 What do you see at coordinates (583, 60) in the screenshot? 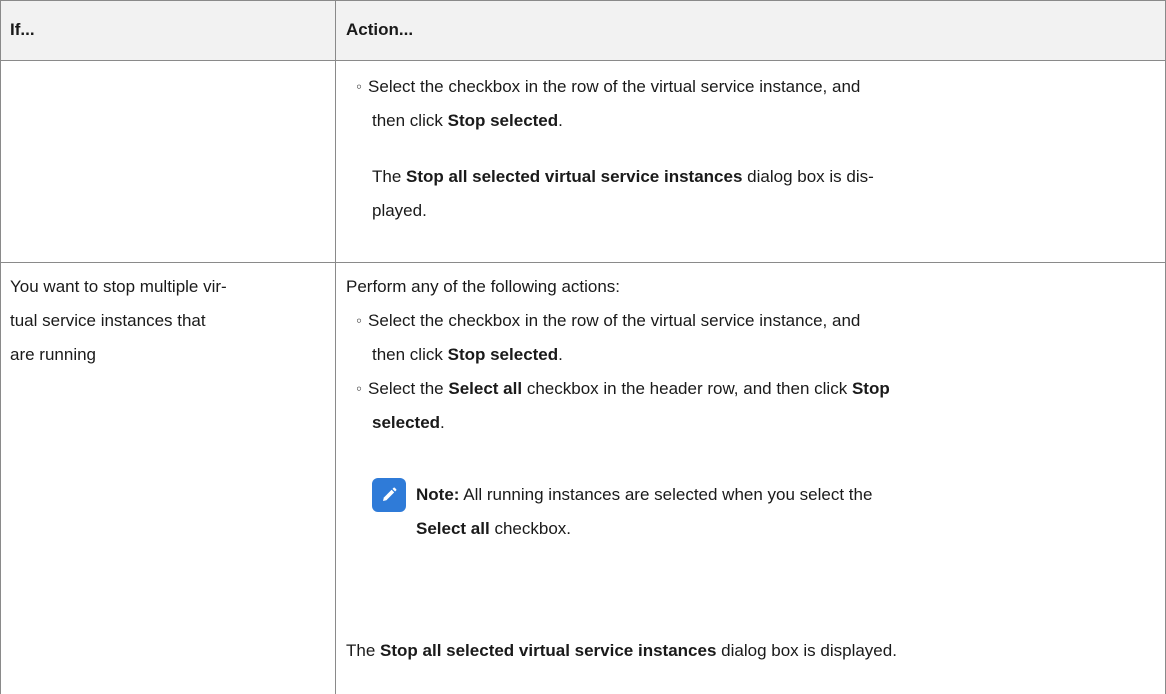
I see `header-divider` at bounding box center [583, 60].